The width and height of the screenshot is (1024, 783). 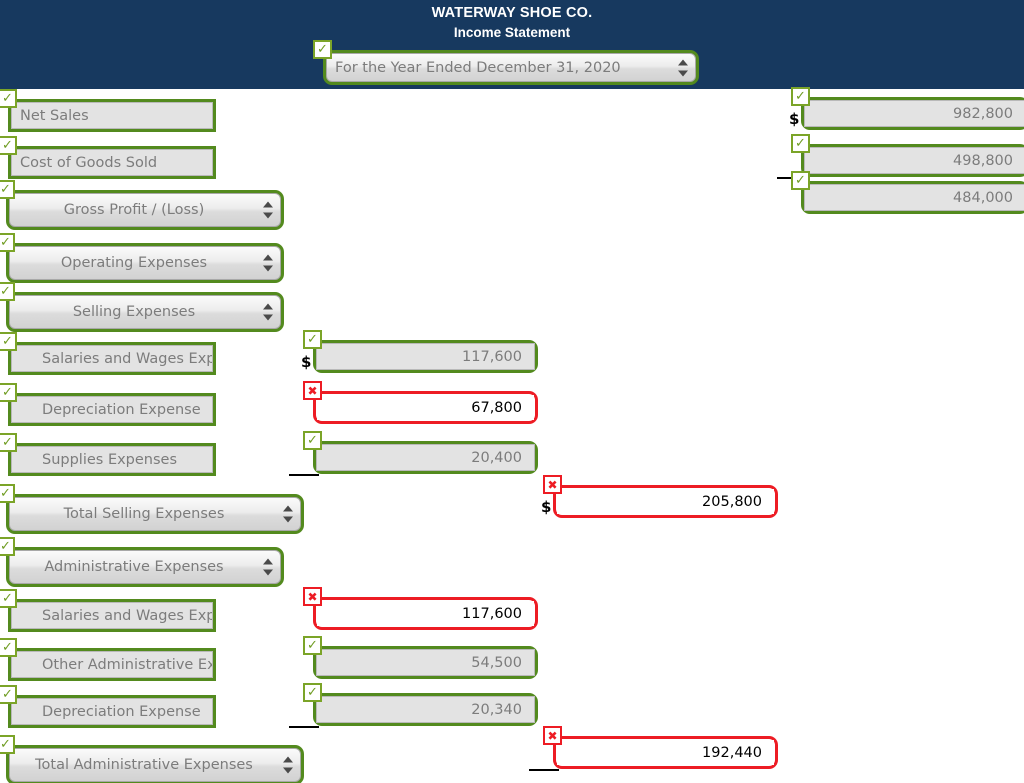 I want to click on row-label-input-net-sales: Net Sales, so click(x=112, y=115).